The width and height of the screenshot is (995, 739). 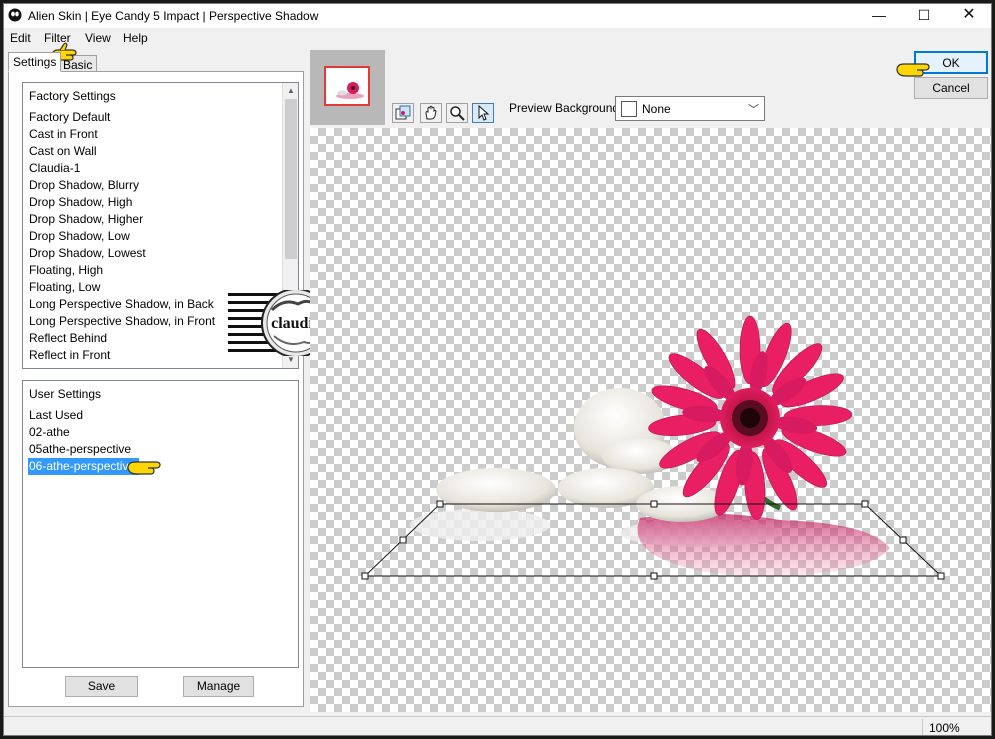 I want to click on menu-help: Help, so click(x=135, y=38).